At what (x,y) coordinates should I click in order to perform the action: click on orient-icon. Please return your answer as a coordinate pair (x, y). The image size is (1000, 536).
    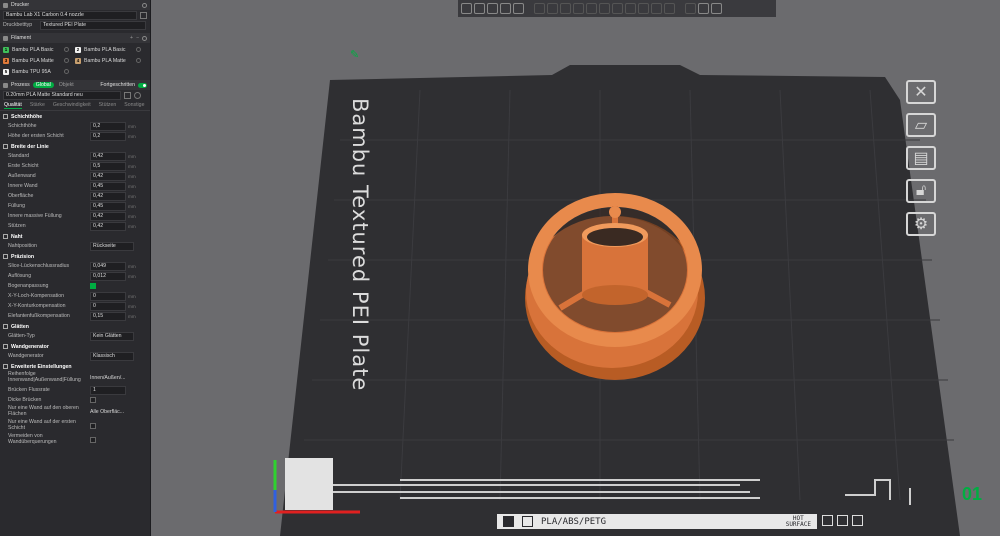
    Looking at the image, I should click on (492, 8).